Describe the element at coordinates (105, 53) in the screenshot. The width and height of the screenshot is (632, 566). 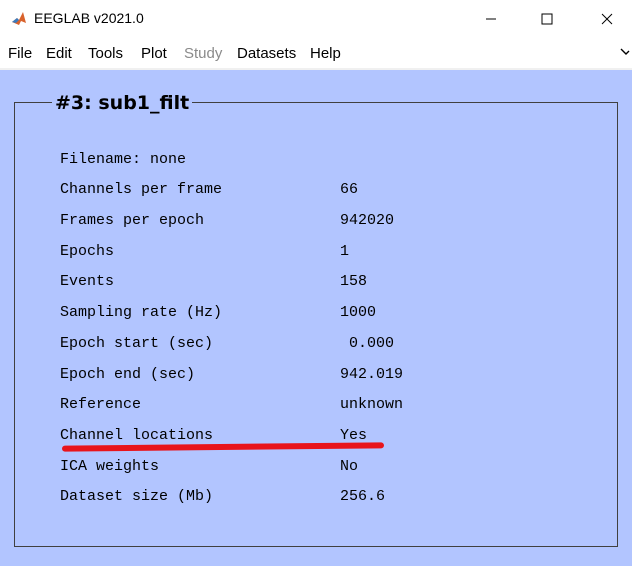
I see `menu-tools: Tools` at that location.